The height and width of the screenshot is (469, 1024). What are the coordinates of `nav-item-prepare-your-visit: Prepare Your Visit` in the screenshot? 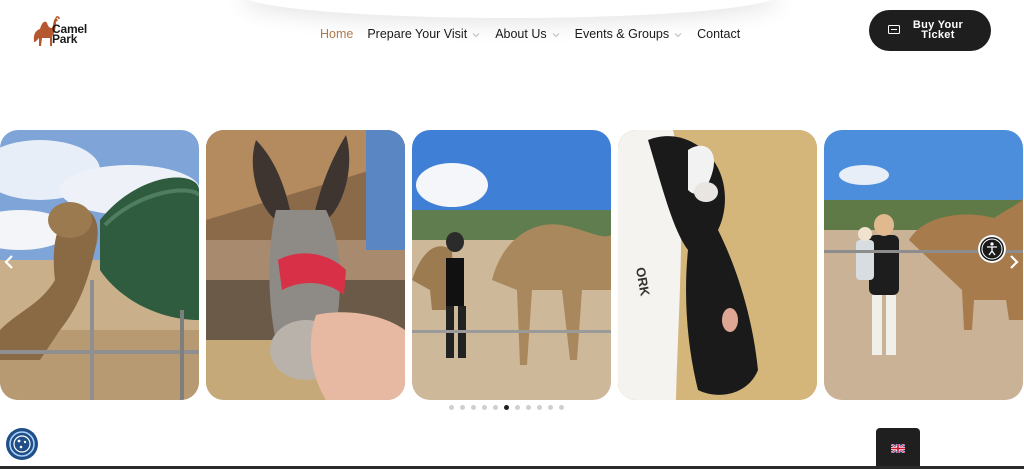 It's located at (424, 34).